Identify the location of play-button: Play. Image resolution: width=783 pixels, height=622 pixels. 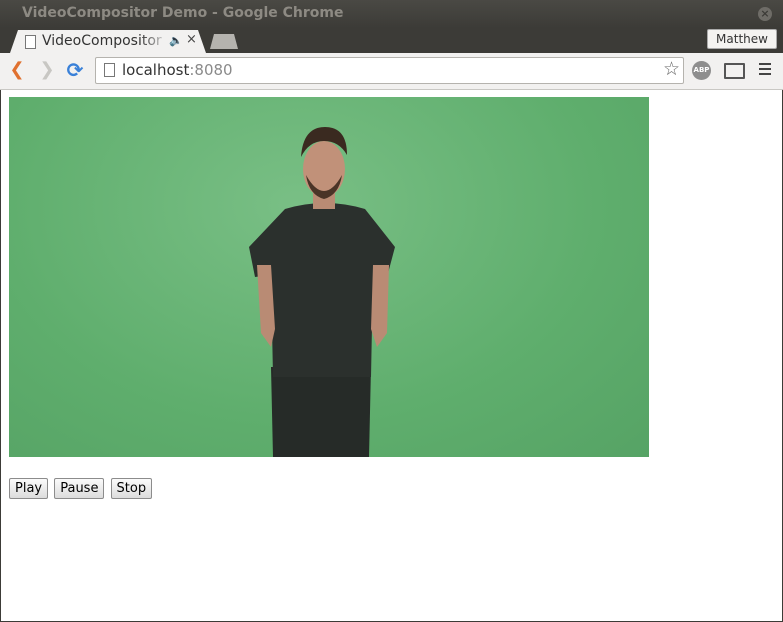
(29, 488).